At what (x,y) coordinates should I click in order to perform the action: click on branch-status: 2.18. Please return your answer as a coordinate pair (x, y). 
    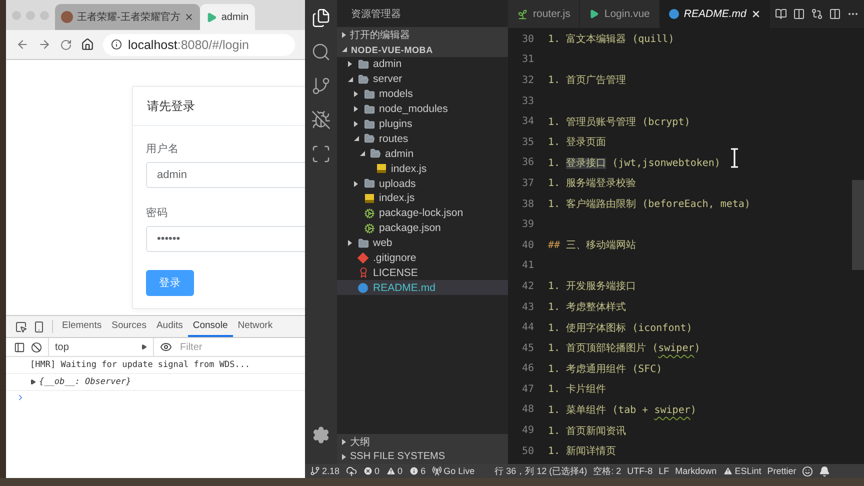
    Looking at the image, I should click on (325, 471).